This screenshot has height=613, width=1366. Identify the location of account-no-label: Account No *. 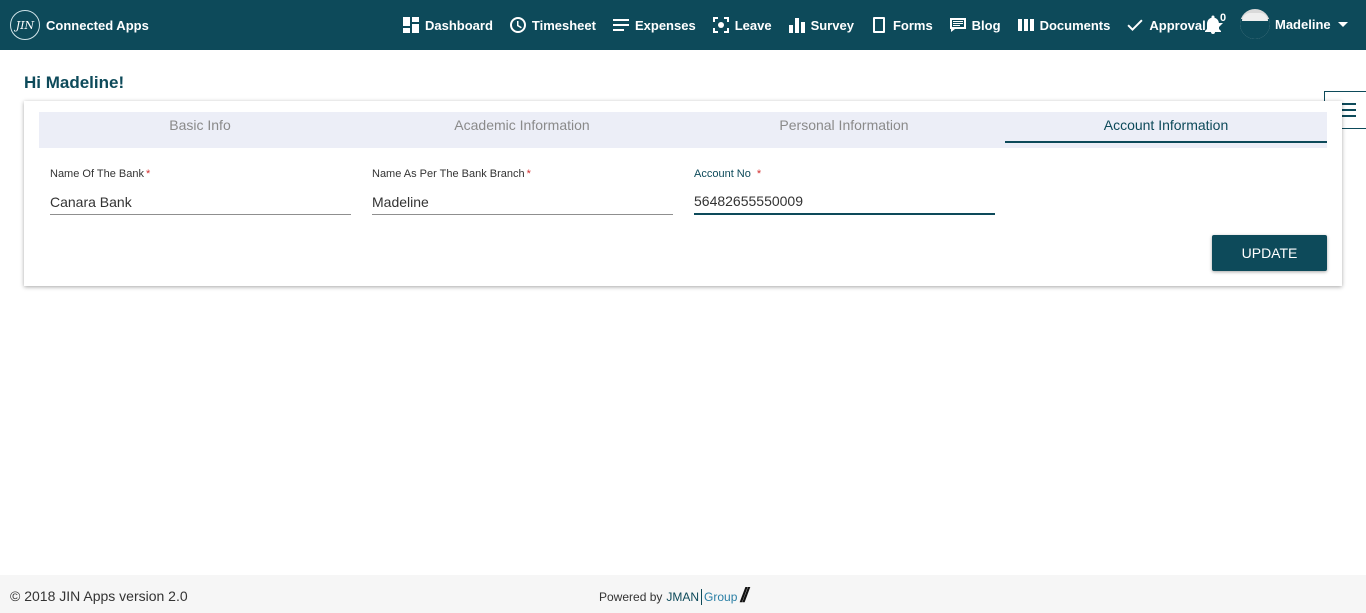
(844, 174).